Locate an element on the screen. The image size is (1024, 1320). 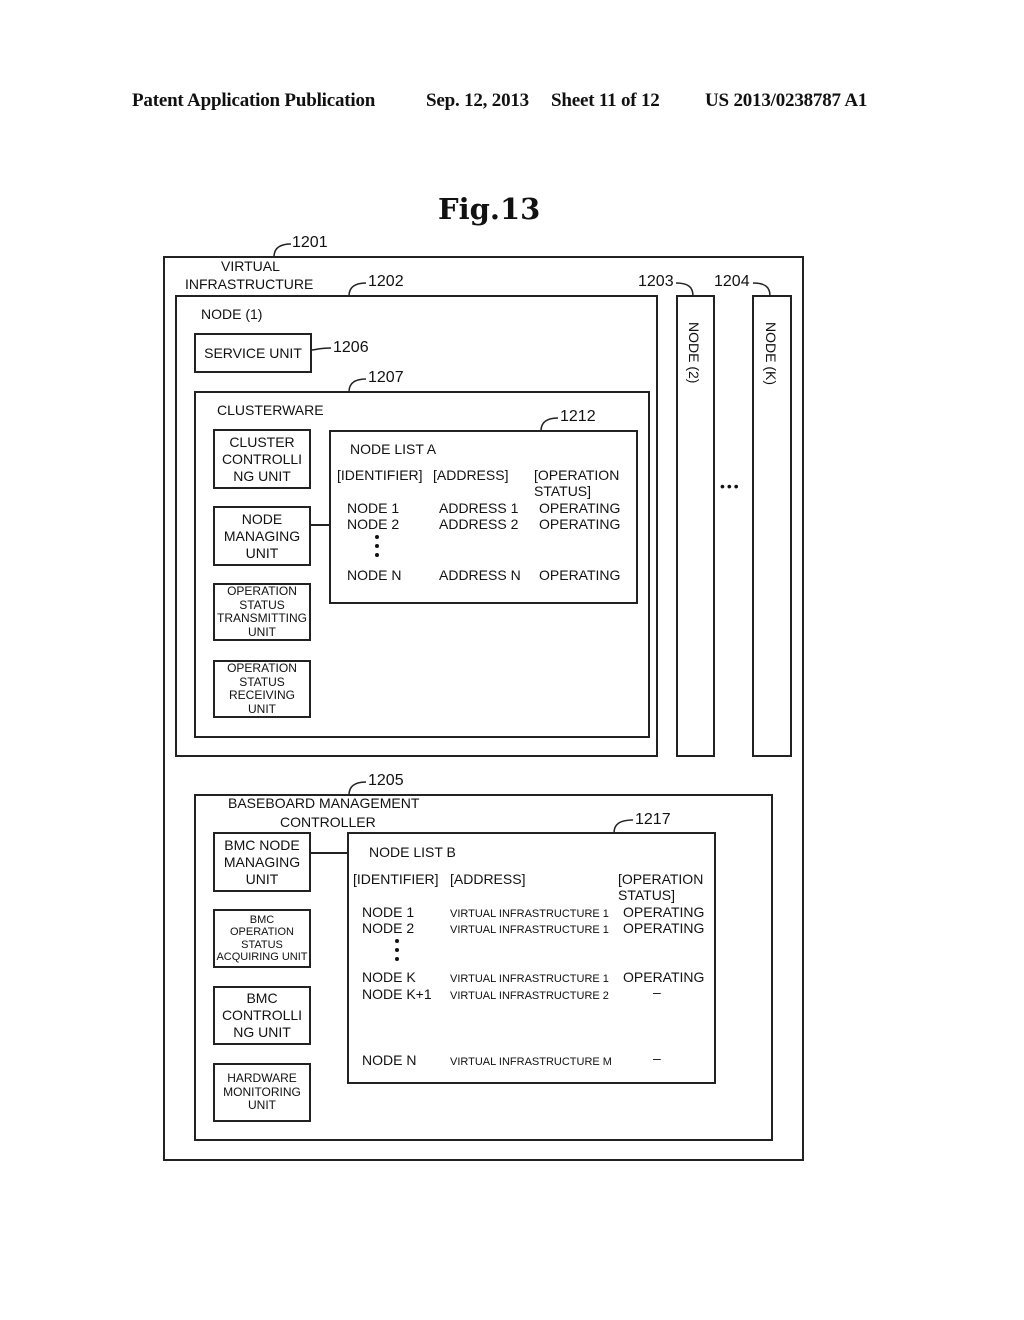
node-managing-unit-line: MANAGING is located at coordinates (262, 535).